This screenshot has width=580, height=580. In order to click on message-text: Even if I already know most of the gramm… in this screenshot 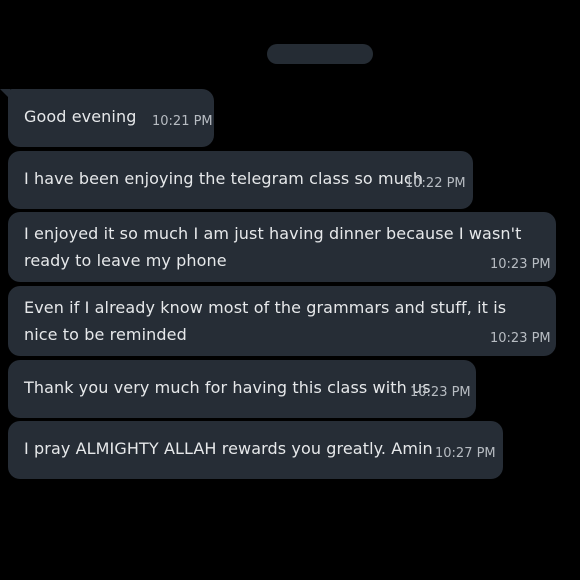, I will do `click(265, 321)`.